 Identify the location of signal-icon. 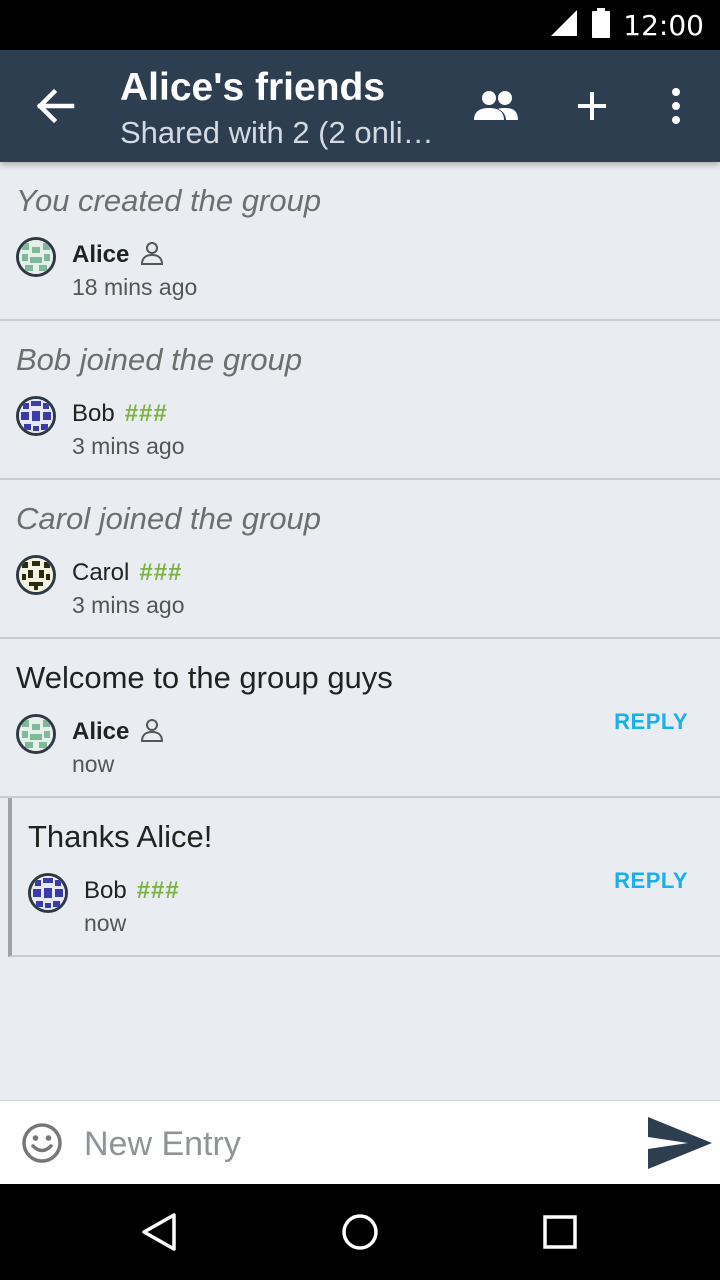
(564, 25).